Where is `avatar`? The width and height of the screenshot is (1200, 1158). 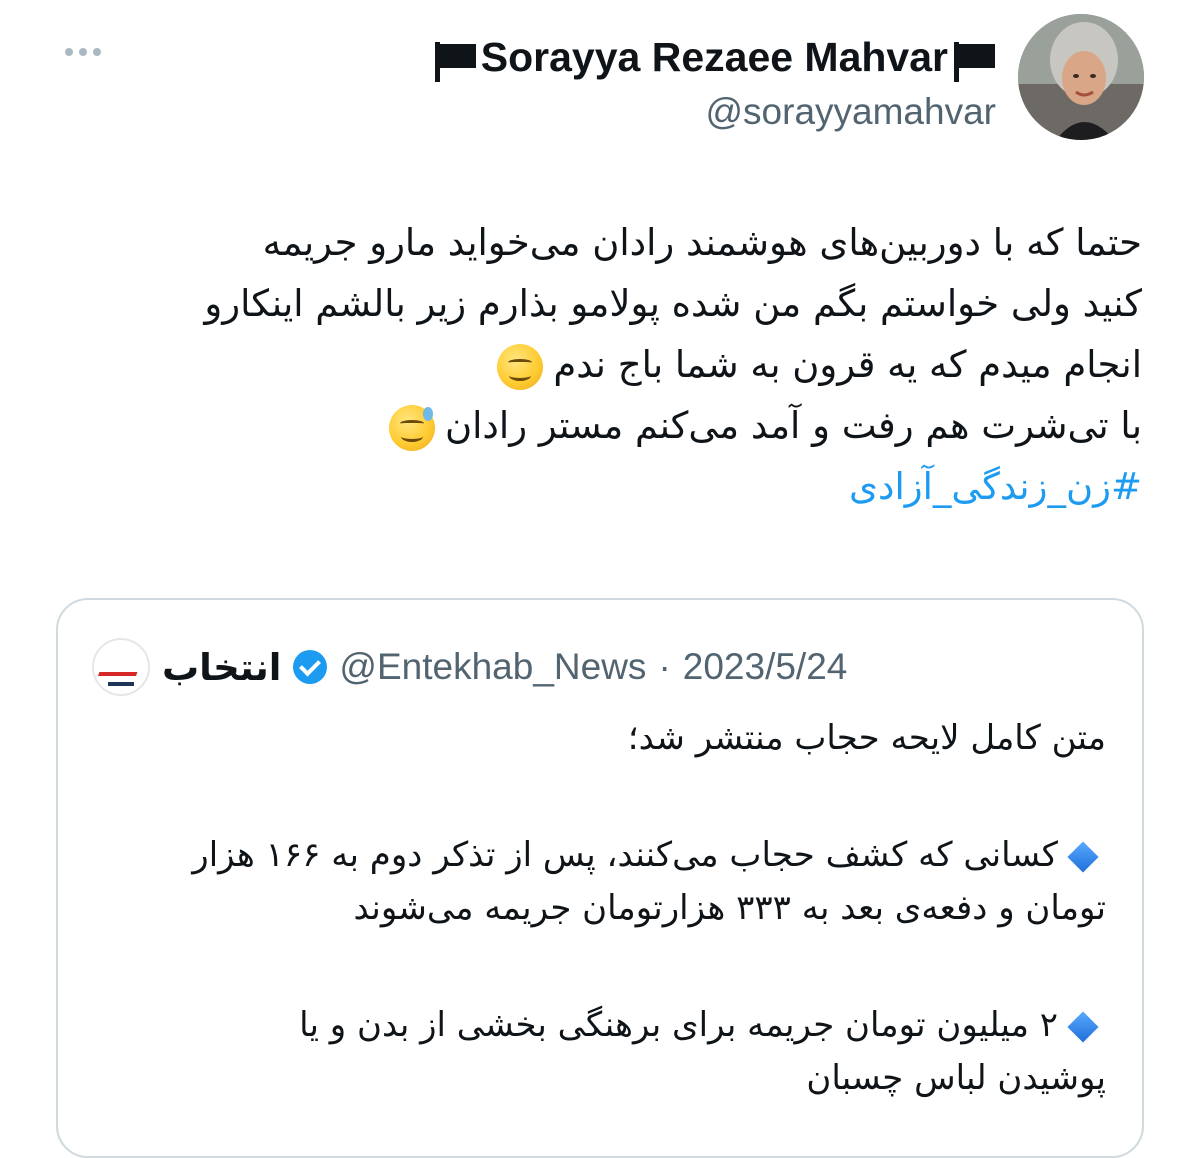 avatar is located at coordinates (1081, 77).